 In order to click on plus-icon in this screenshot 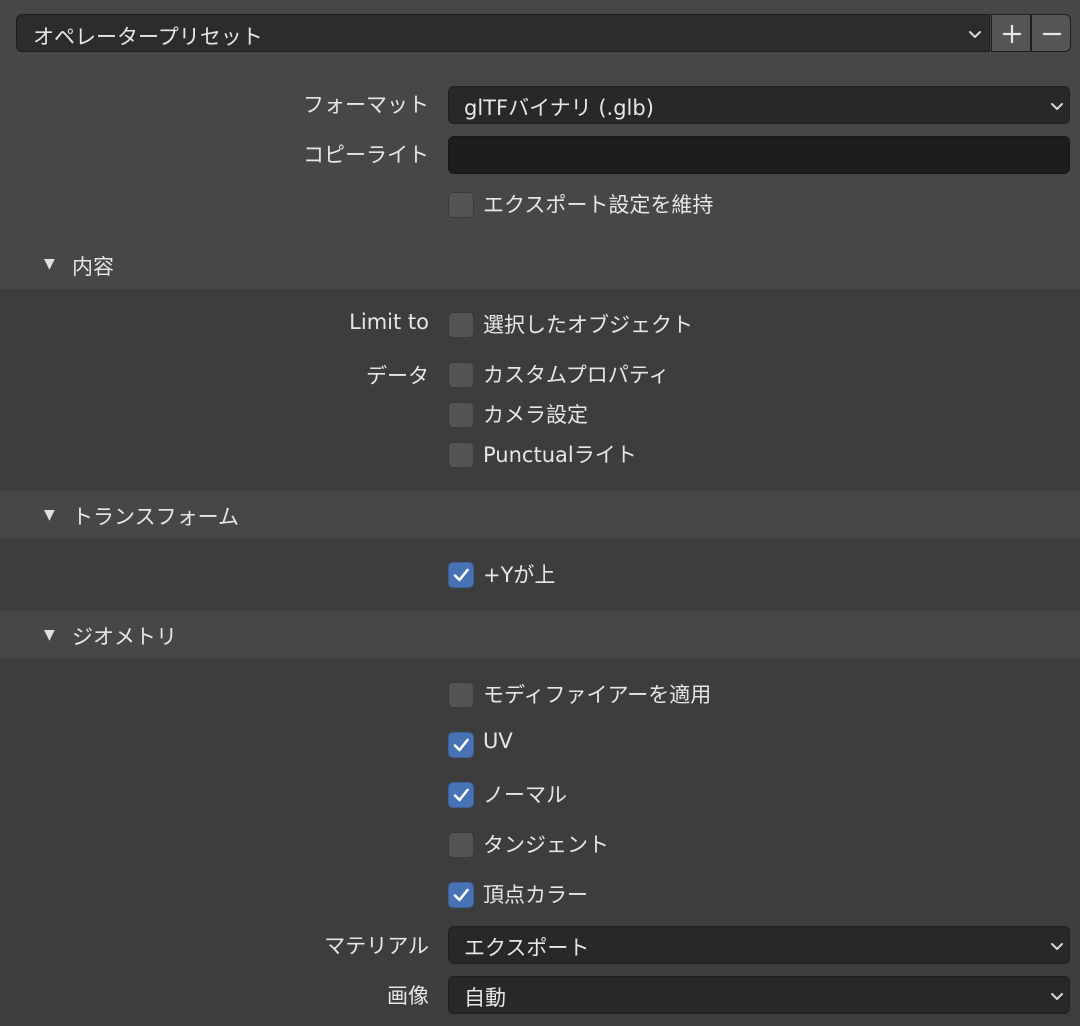, I will do `click(1012, 34)`.